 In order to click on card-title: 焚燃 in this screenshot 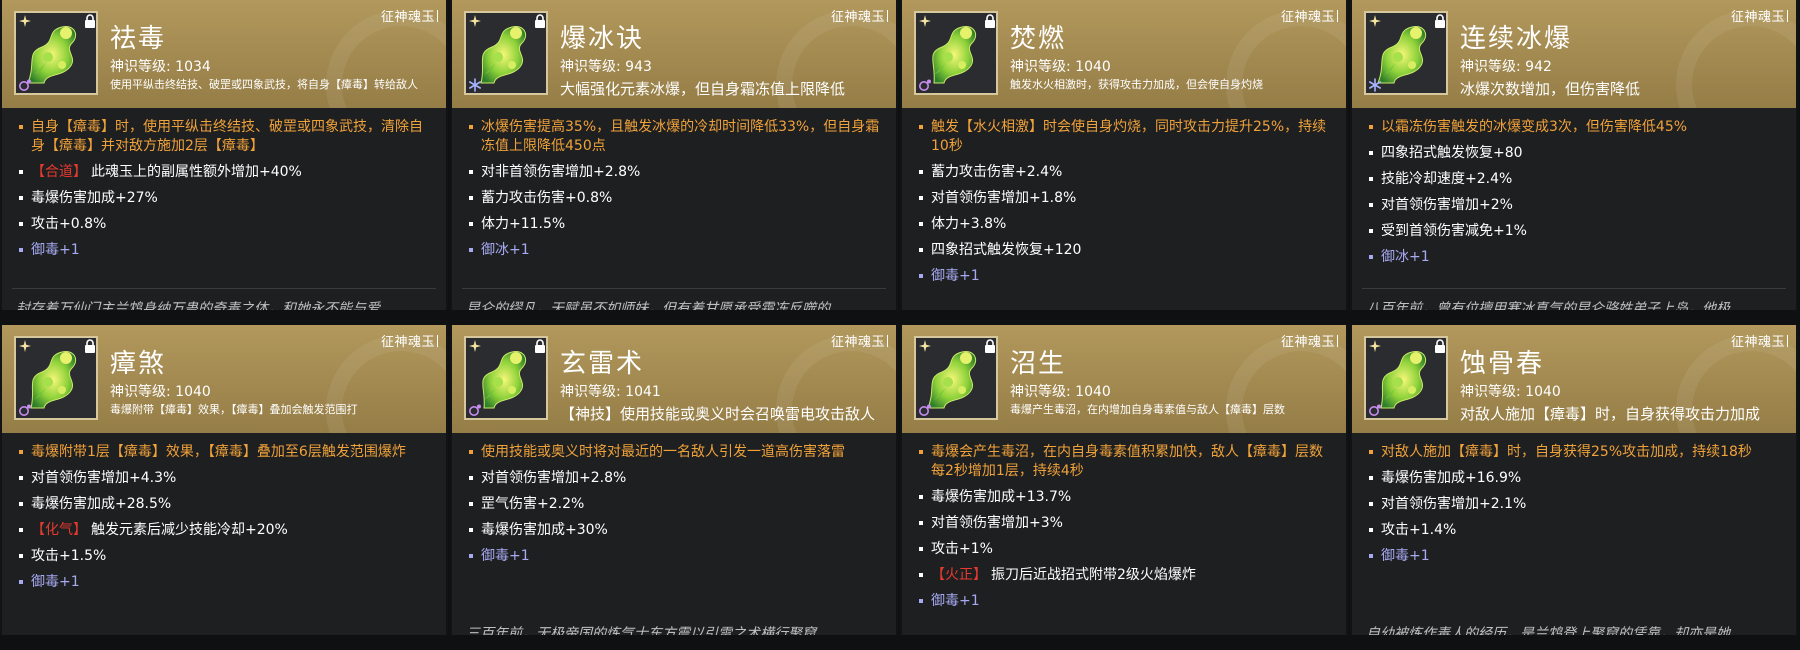, I will do `click(1038, 39)`.